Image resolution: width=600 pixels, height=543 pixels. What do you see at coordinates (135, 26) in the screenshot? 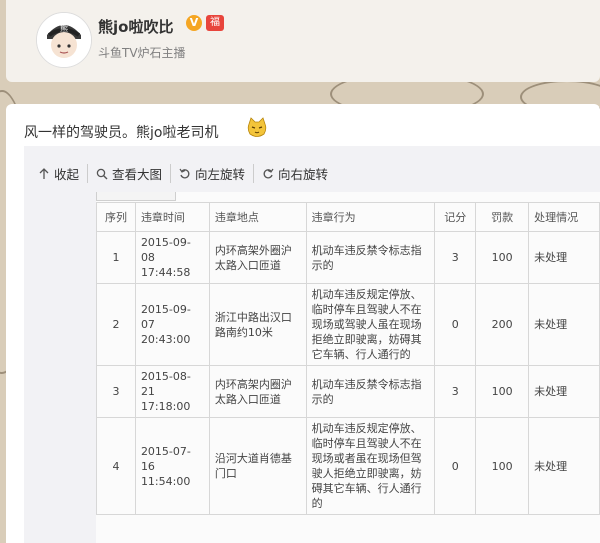
I see `username: 熊jo啦吹比` at bounding box center [135, 26].